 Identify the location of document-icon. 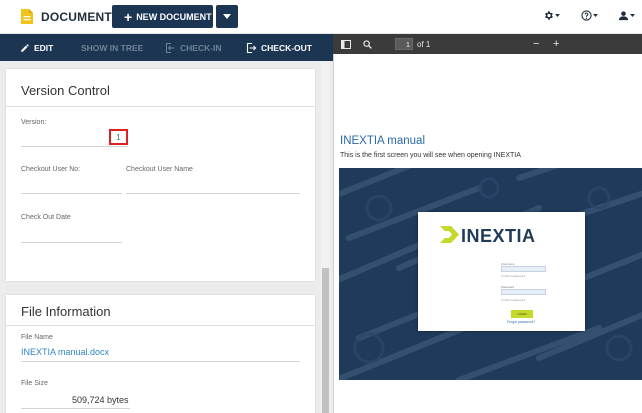
(27, 16).